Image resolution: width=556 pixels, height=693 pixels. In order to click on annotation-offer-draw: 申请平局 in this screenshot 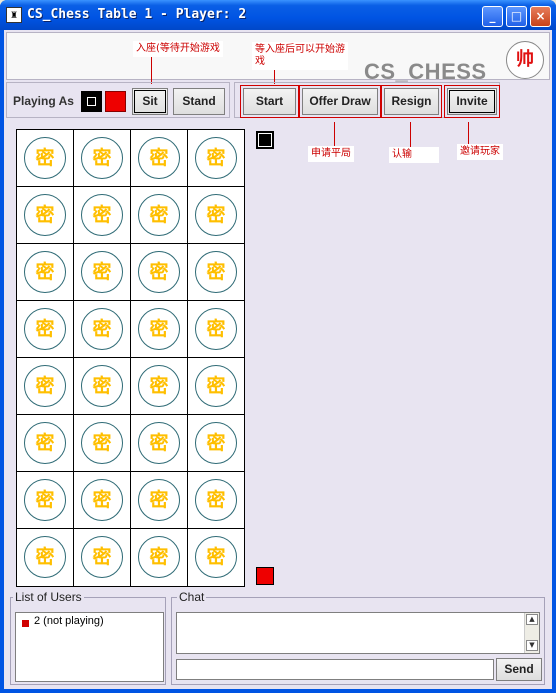, I will do `click(331, 154)`.